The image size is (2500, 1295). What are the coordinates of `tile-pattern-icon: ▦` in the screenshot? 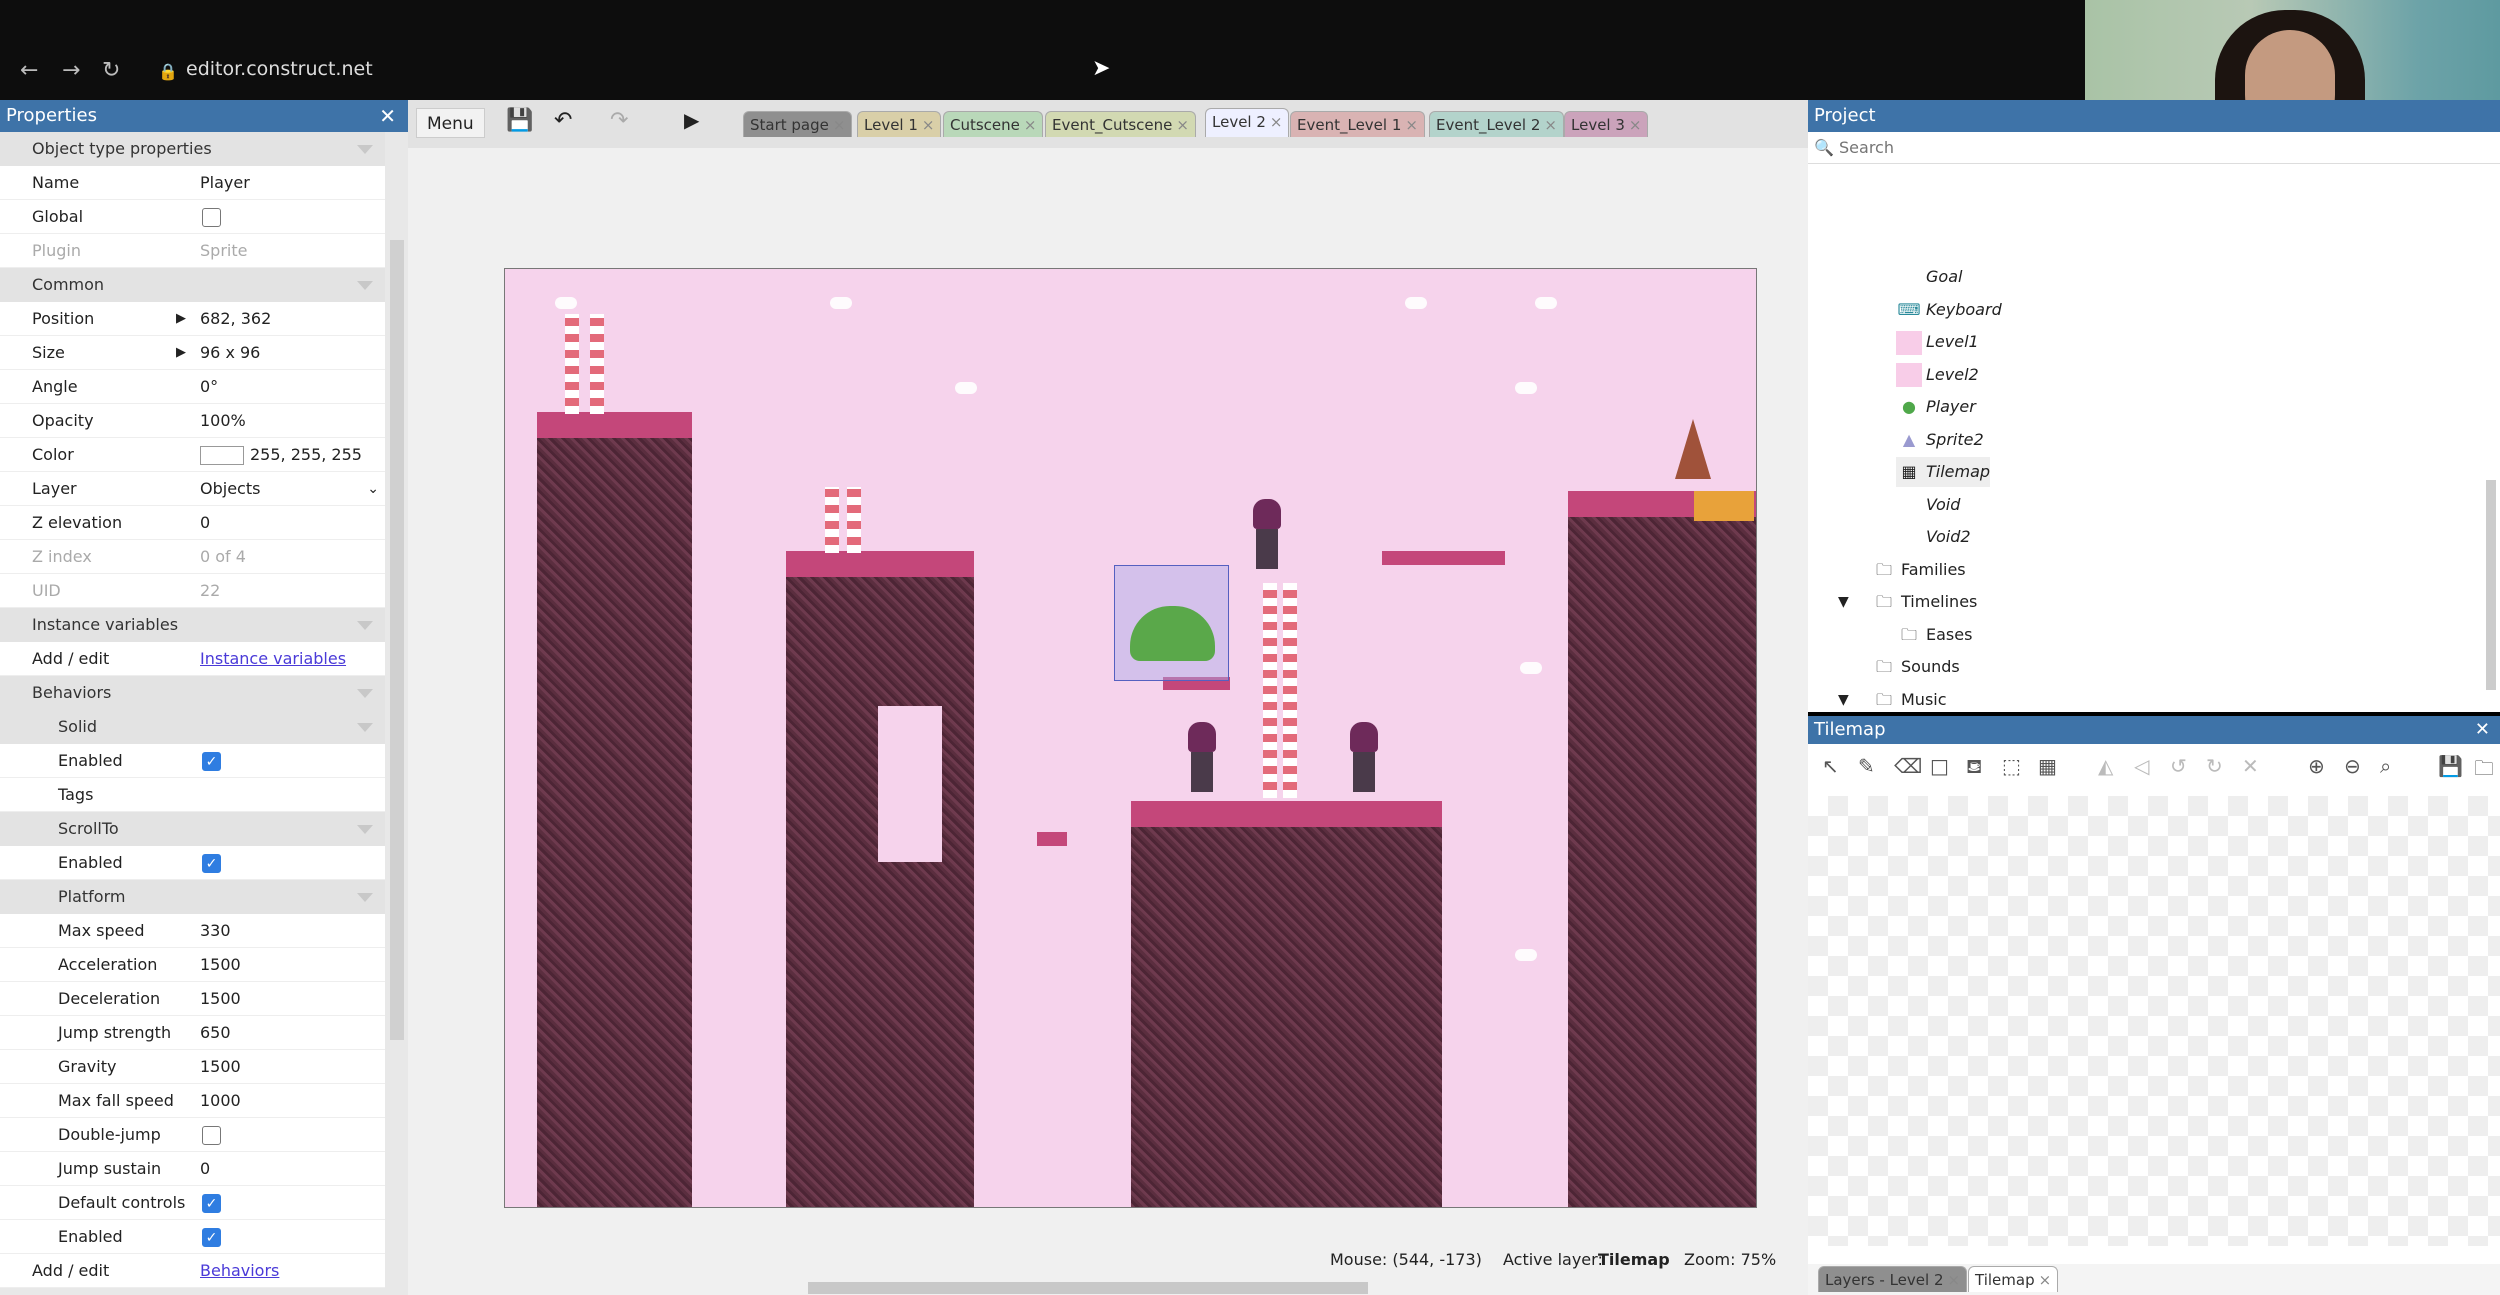 It's located at (2047, 766).